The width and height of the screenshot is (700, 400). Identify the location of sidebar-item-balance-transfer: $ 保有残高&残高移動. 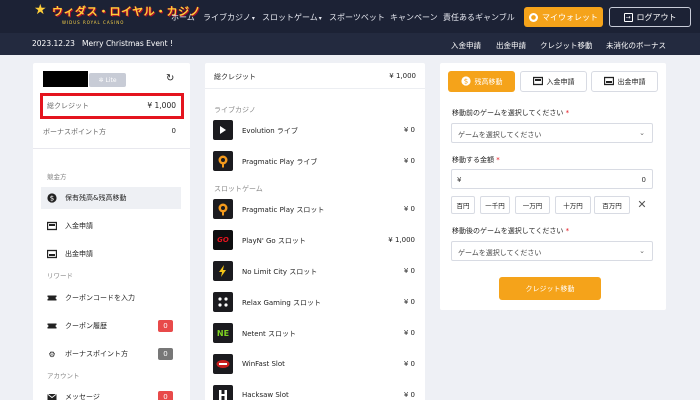
(111, 198).